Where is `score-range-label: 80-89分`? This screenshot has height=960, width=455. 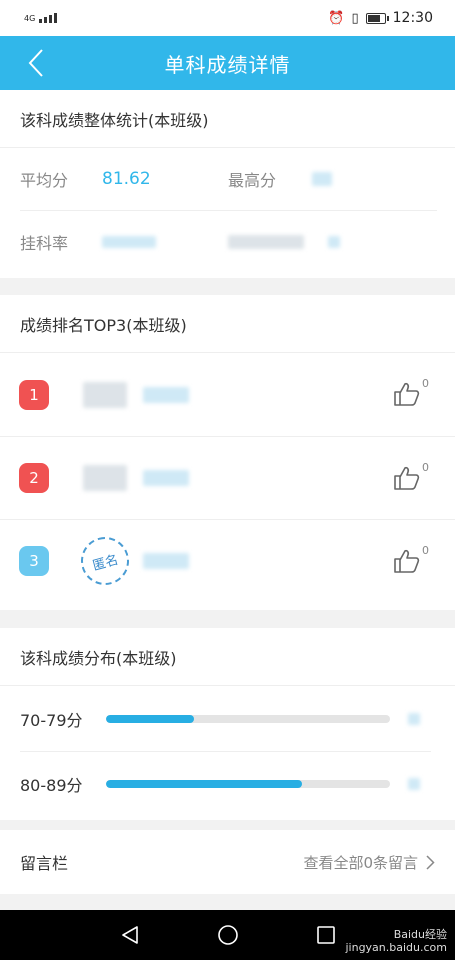 score-range-label: 80-89分 is located at coordinates (51, 785).